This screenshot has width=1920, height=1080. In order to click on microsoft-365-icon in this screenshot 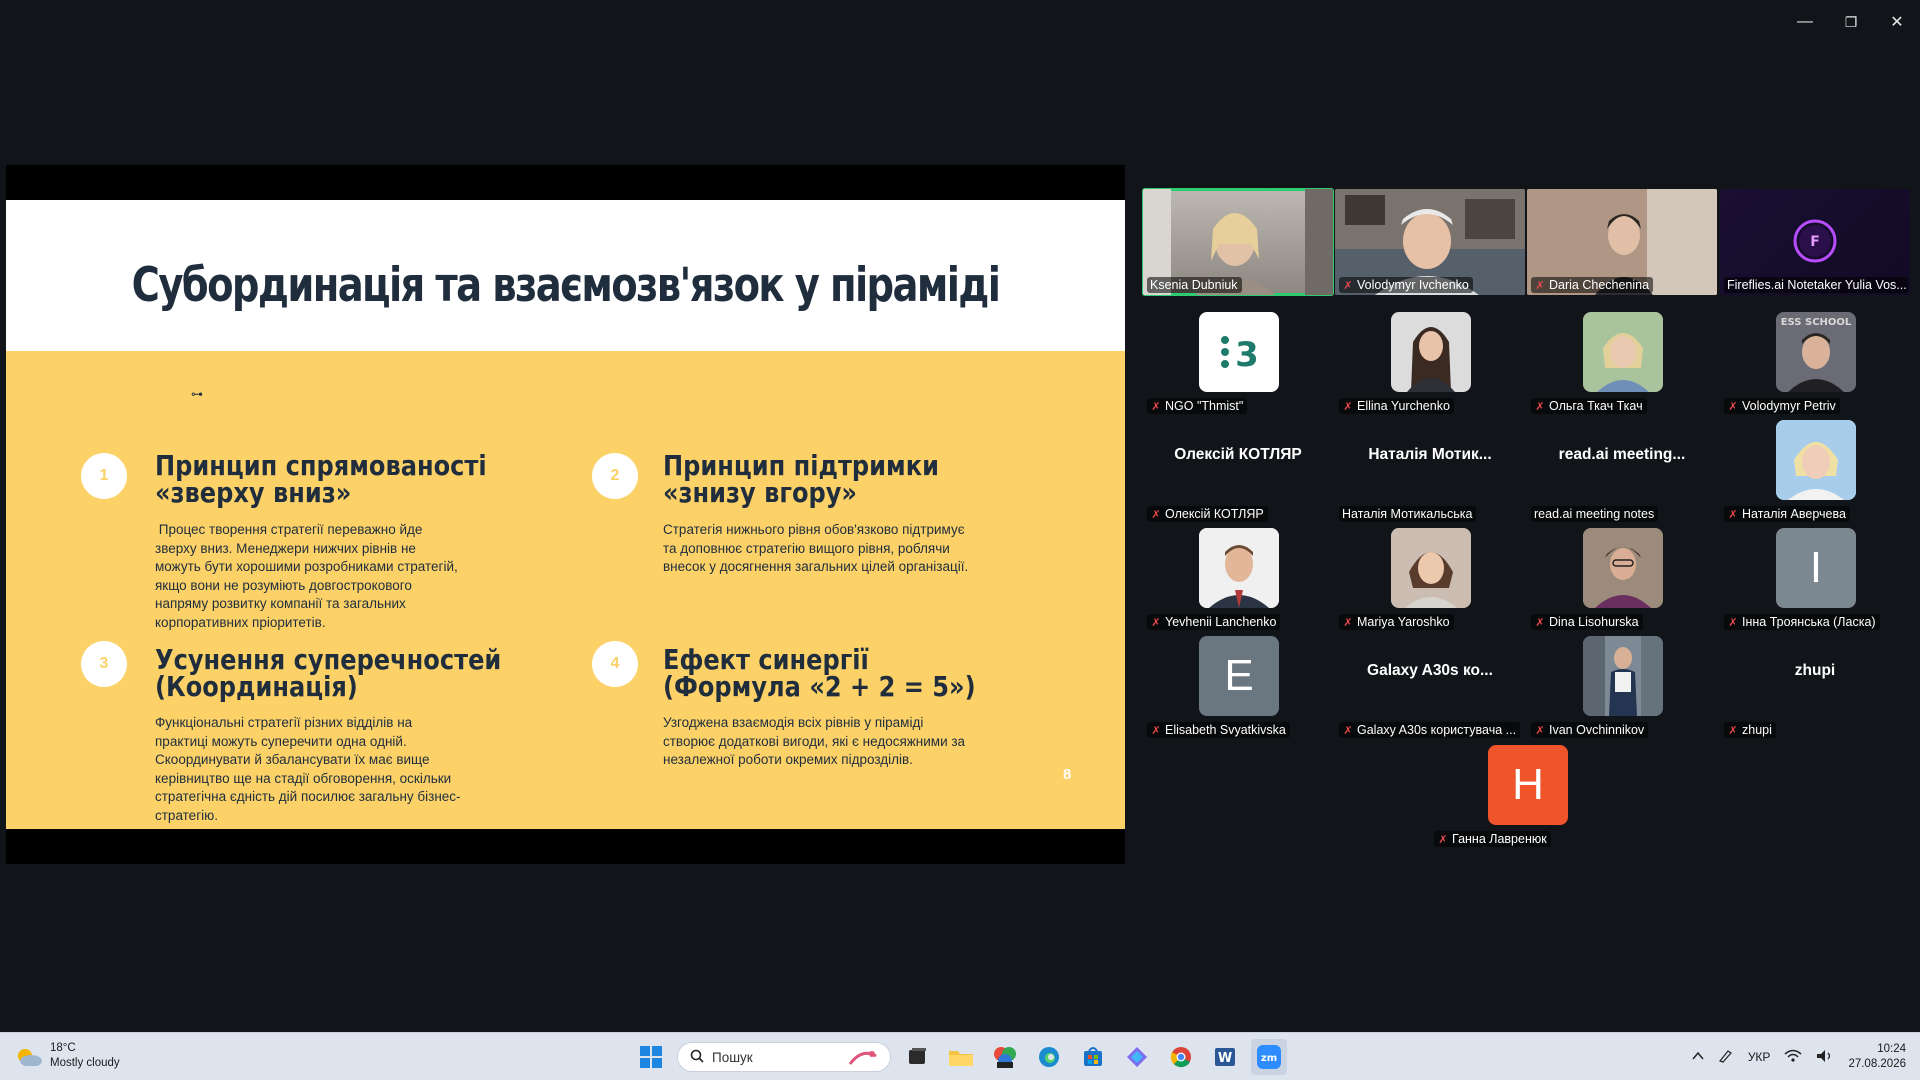, I will do `click(1005, 1057)`.